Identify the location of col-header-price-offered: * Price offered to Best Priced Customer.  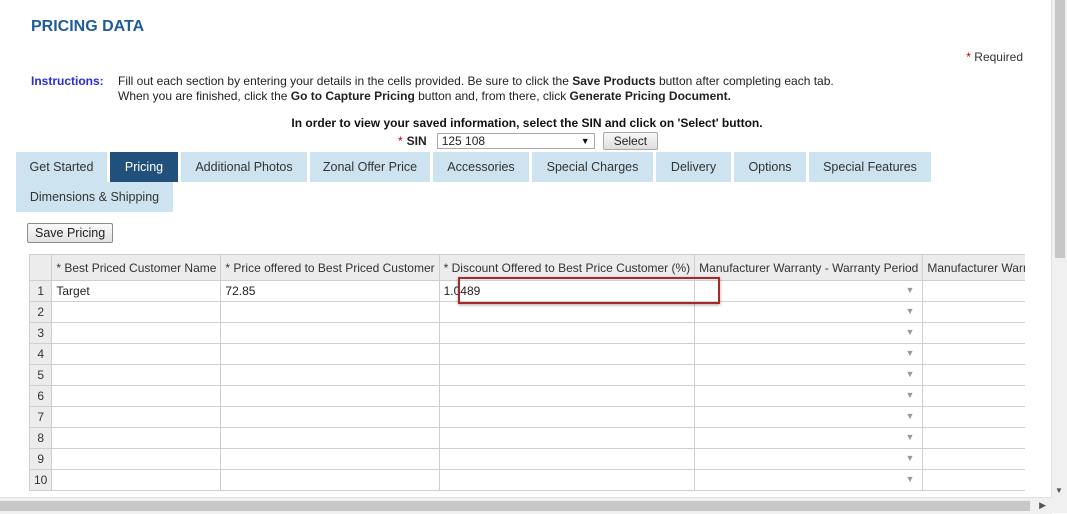
(330, 267).